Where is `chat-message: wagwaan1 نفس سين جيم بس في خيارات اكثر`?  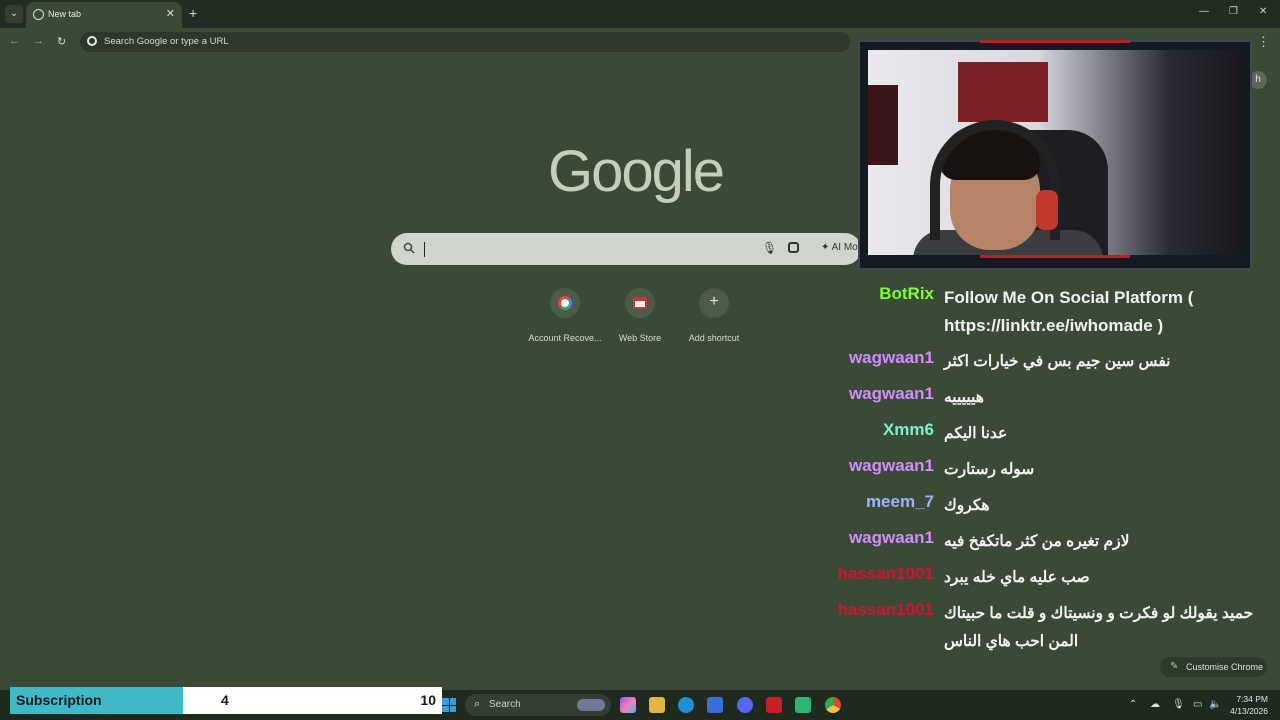
chat-message: wagwaan1 نفس سين جيم بس في خيارات اكثر is located at coordinates (1047, 362).